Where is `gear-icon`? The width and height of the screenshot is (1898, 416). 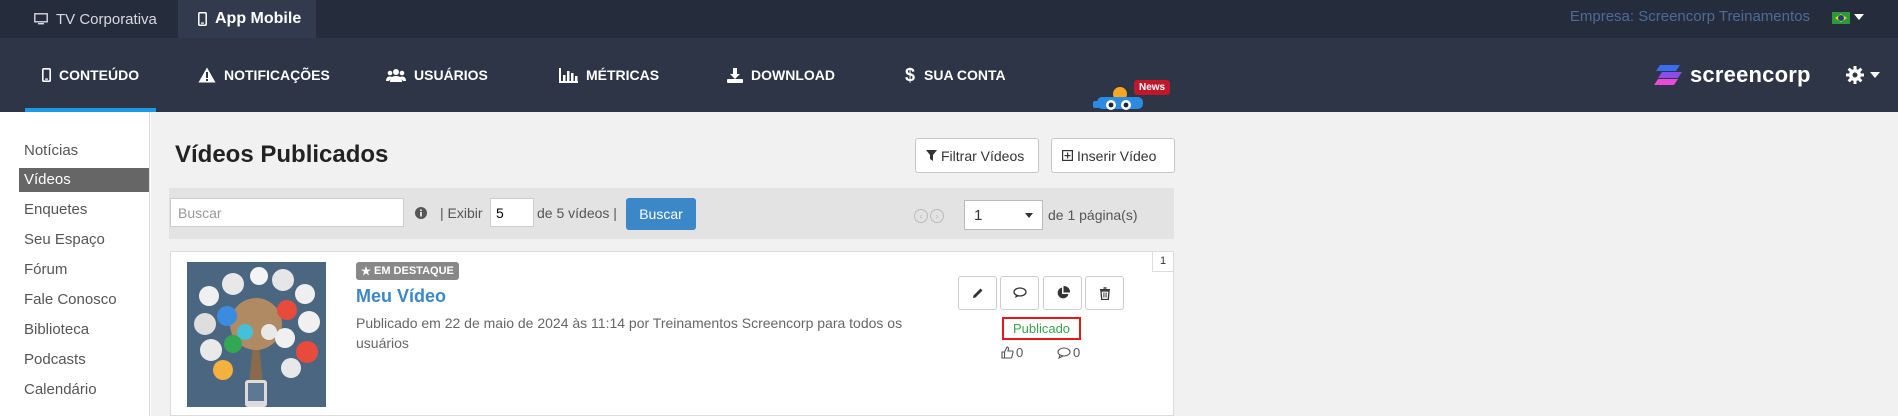
gear-icon is located at coordinates (1855, 75).